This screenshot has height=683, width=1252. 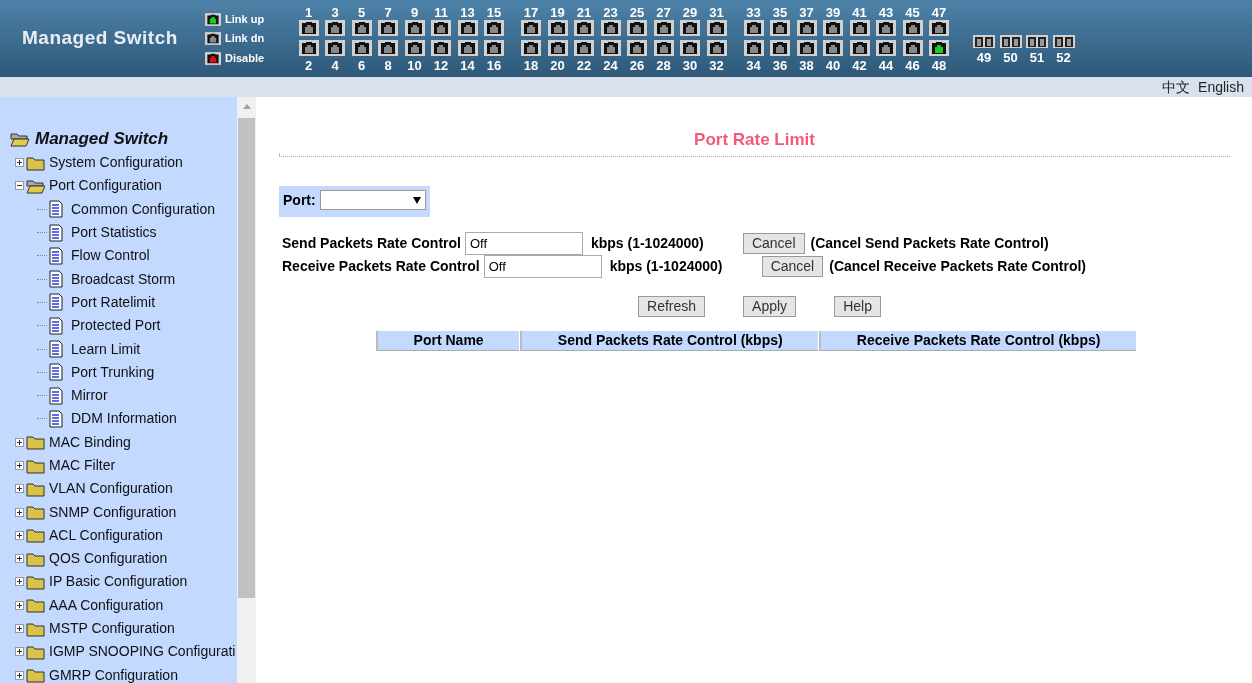 I want to click on tree-item: Protected Port, so click(x=116, y=326).